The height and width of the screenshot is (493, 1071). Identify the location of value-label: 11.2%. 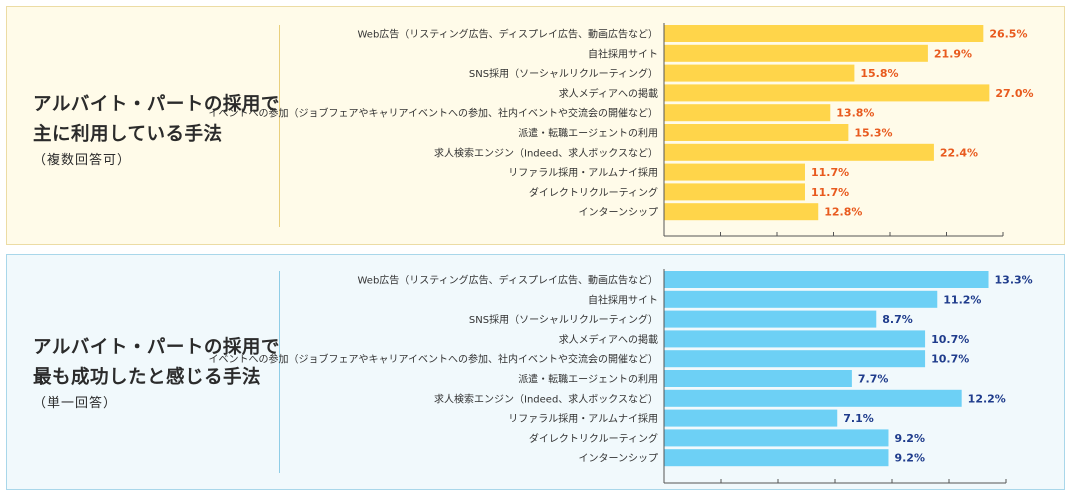
(962, 299).